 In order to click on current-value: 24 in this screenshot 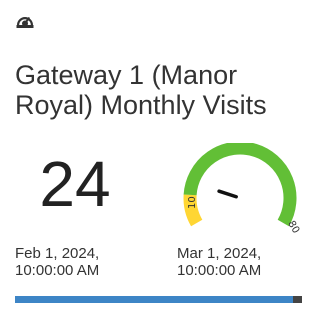, I will do `click(75, 184)`.